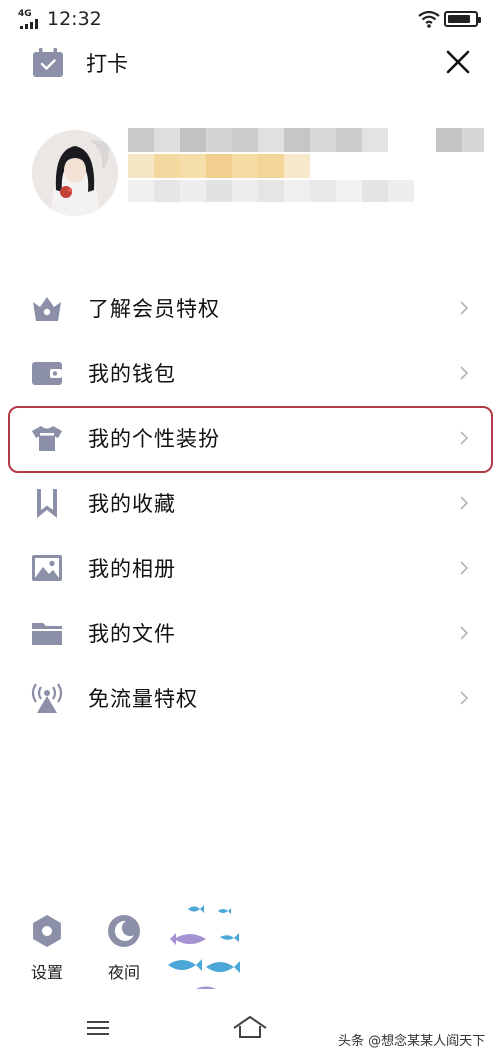  I want to click on tshirt-icon, so click(47, 438).